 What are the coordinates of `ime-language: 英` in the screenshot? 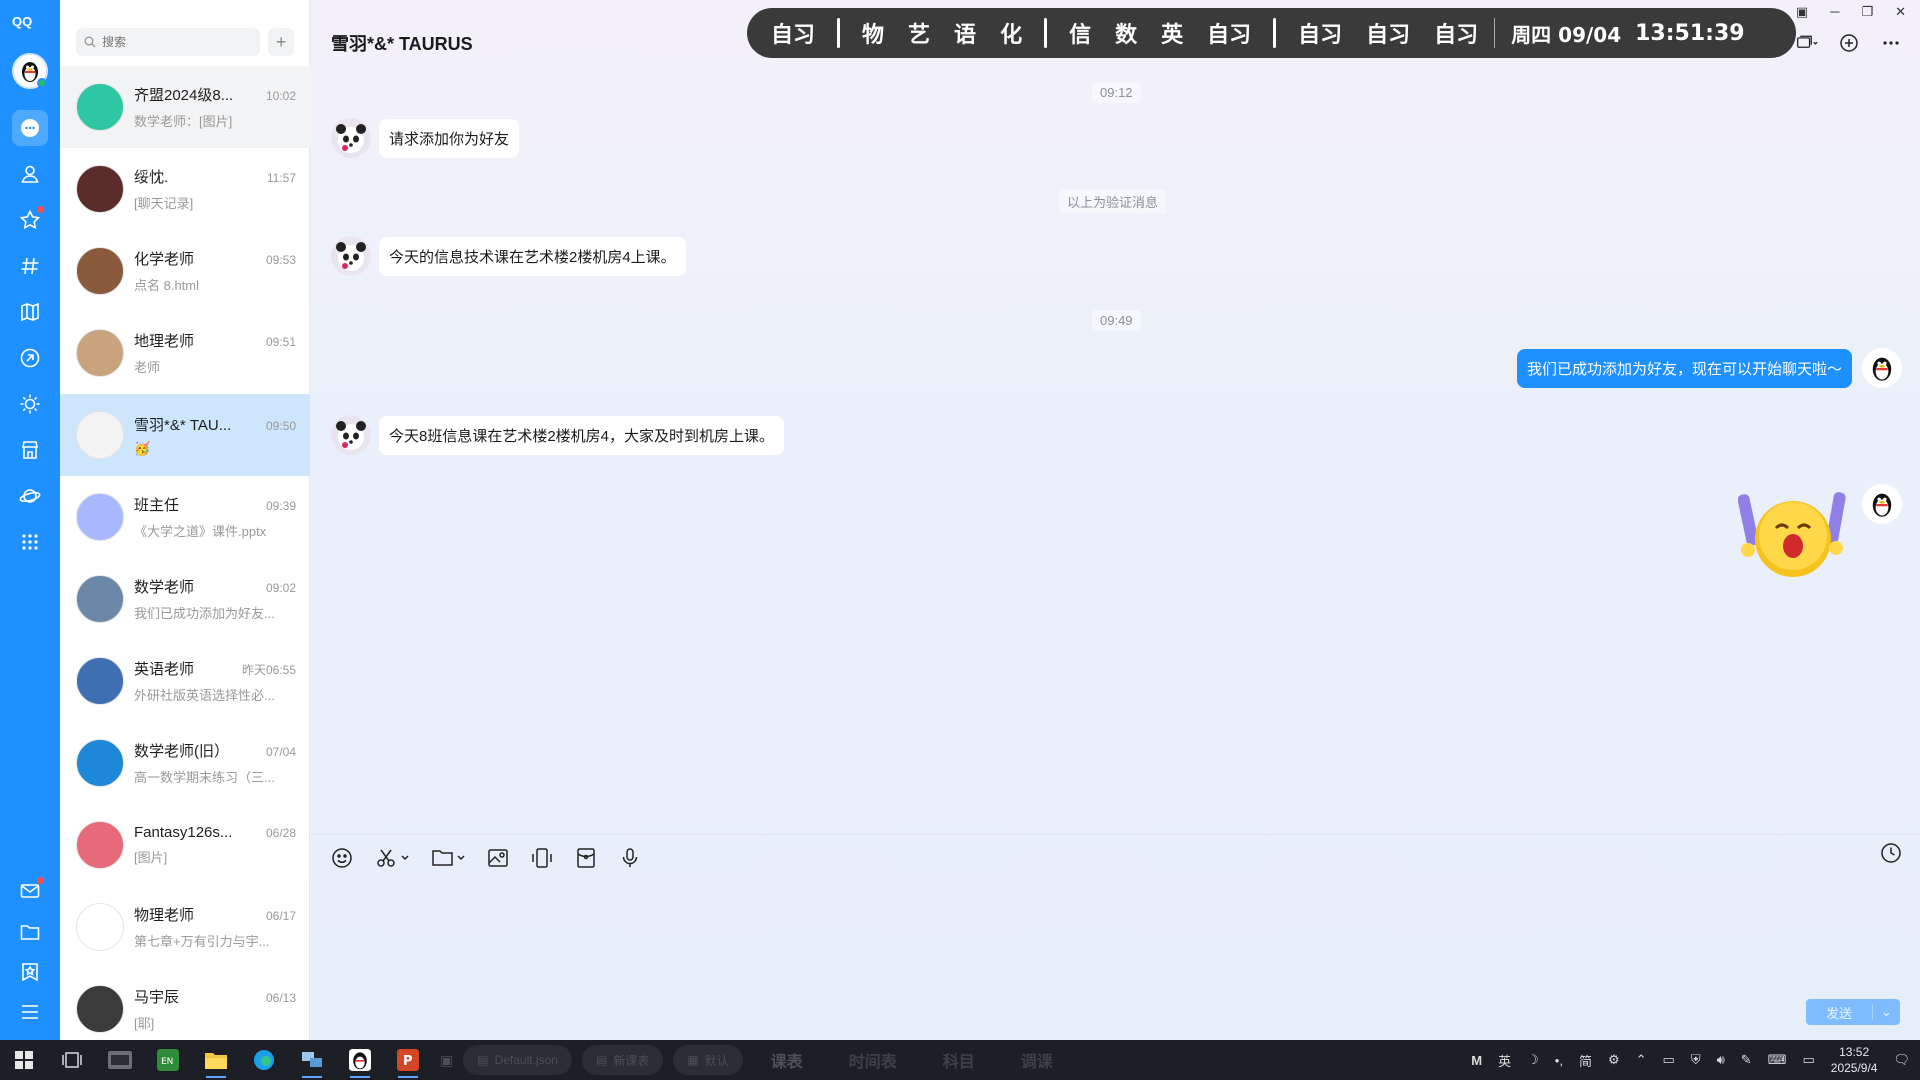 It's located at (1504, 1060).